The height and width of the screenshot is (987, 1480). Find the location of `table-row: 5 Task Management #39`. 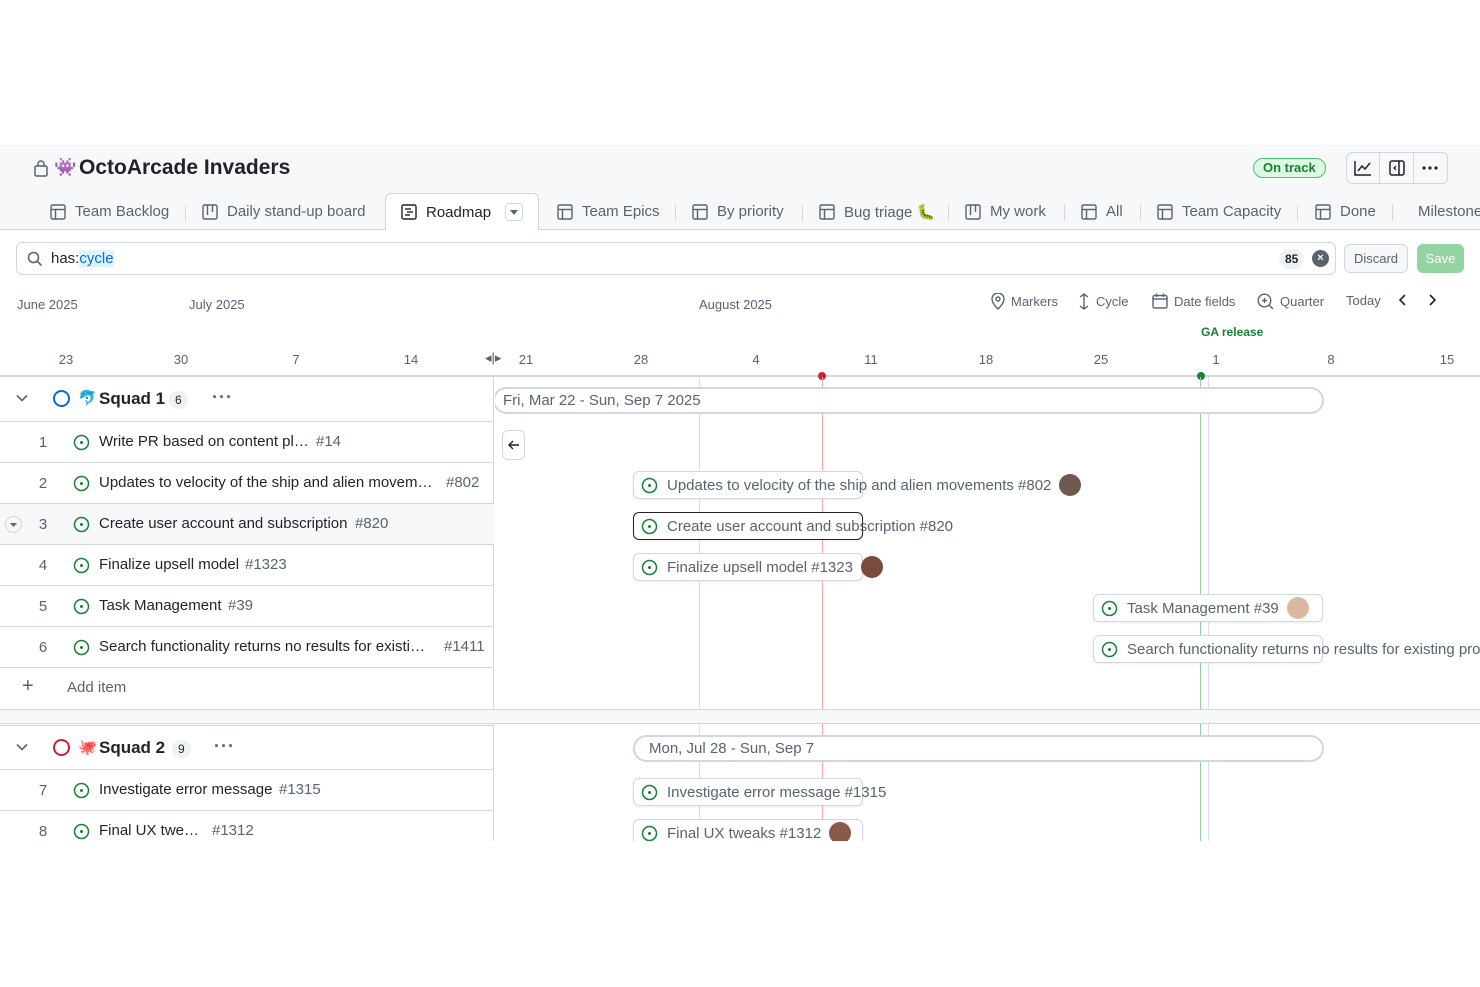

table-row: 5 Task Management #39 is located at coordinates (247, 606).